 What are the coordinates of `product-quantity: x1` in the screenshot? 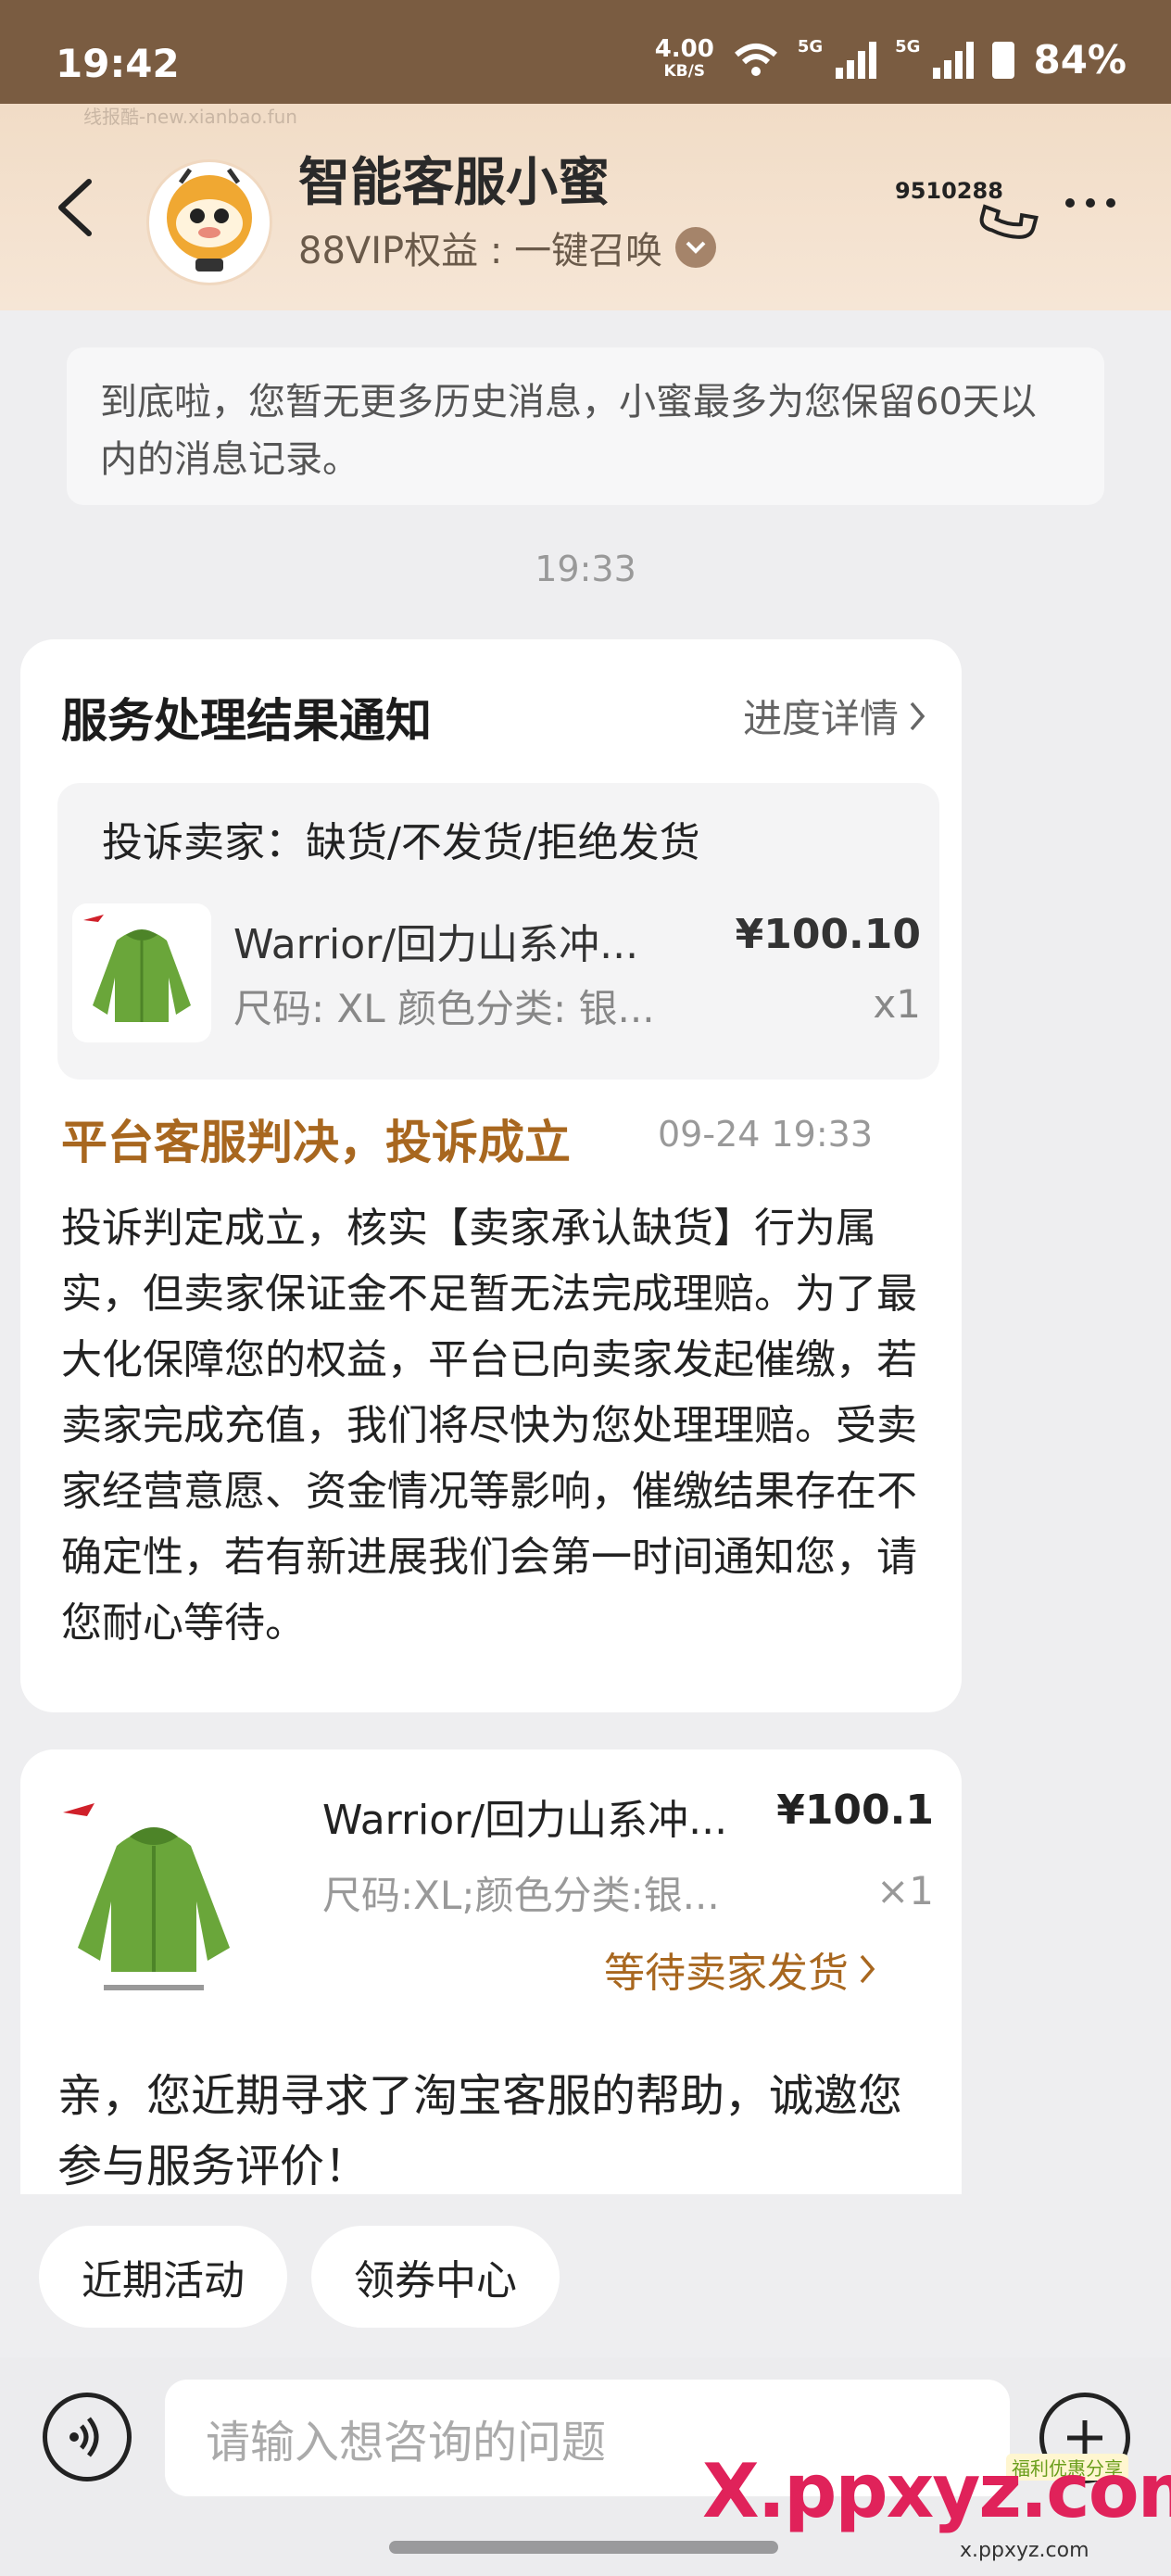 It's located at (897, 1004).